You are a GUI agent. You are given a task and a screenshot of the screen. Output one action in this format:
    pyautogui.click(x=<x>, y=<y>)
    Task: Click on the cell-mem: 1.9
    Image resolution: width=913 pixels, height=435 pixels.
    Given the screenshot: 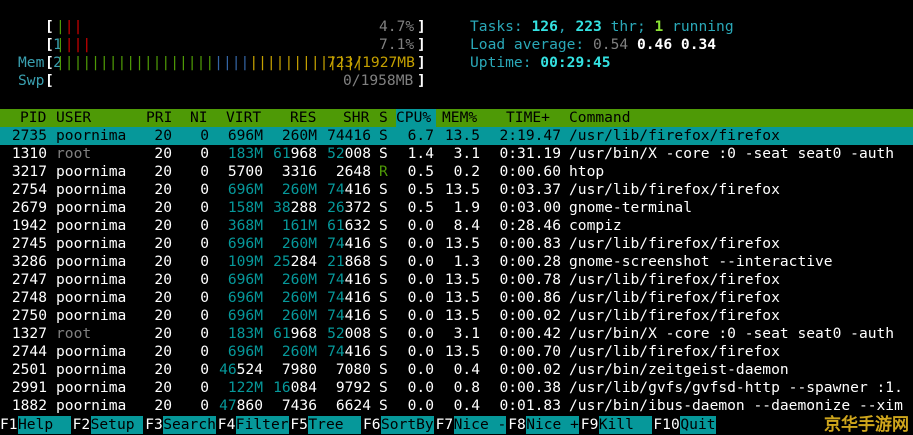 What is the action you would take?
    pyautogui.click(x=466, y=207)
    